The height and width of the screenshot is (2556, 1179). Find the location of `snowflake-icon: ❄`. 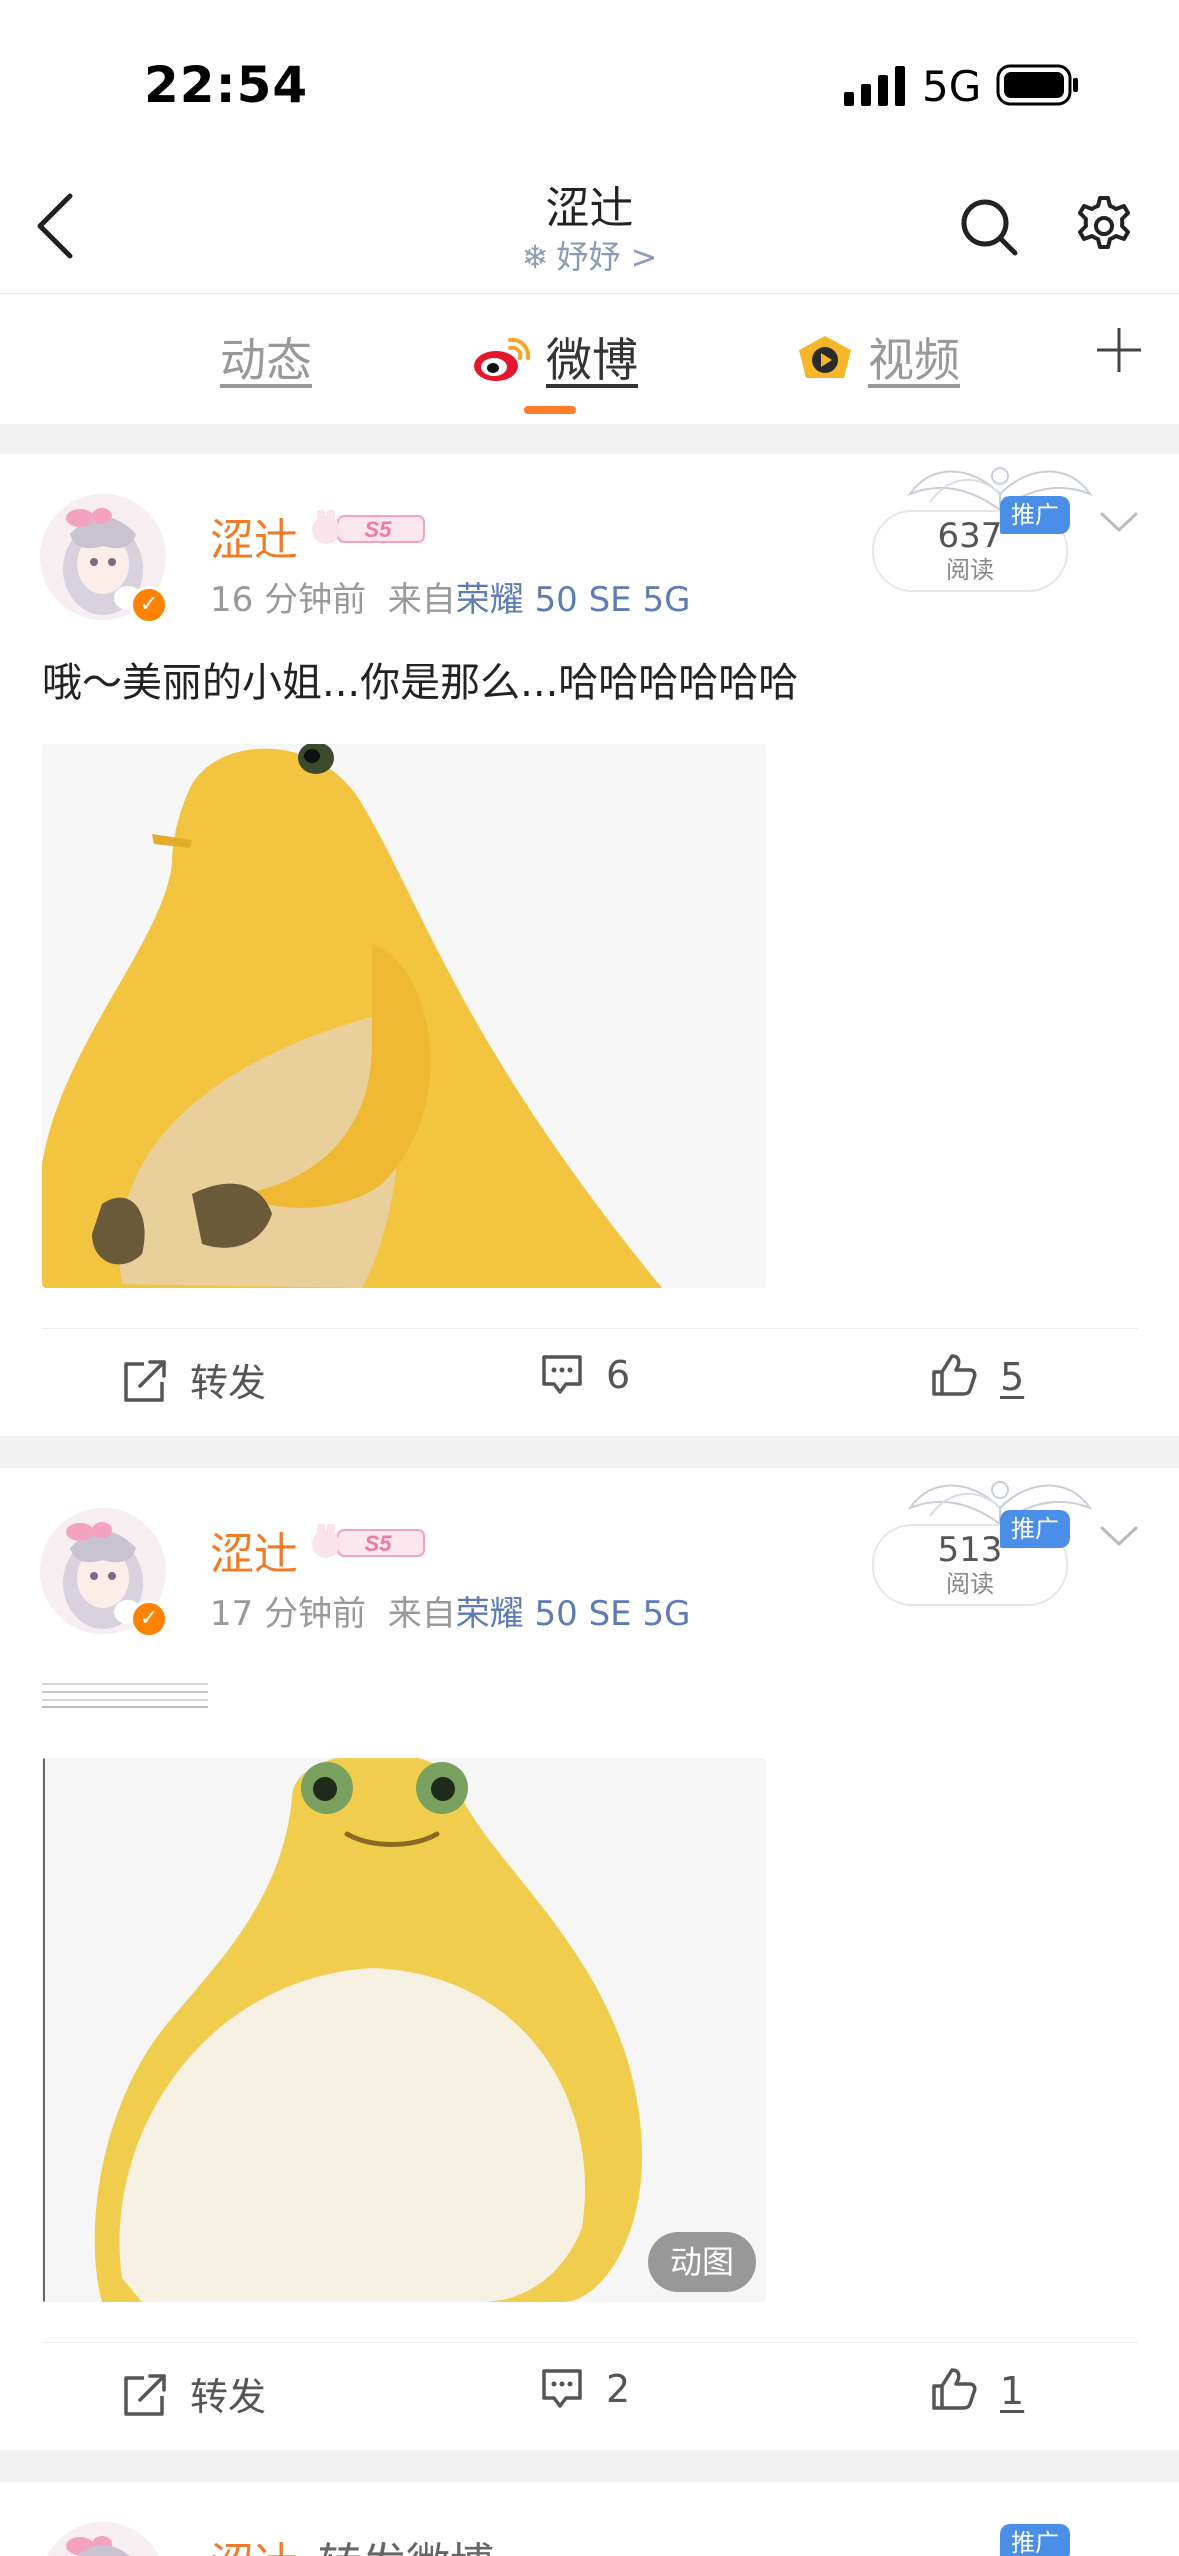

snowflake-icon: ❄ is located at coordinates (535, 257).